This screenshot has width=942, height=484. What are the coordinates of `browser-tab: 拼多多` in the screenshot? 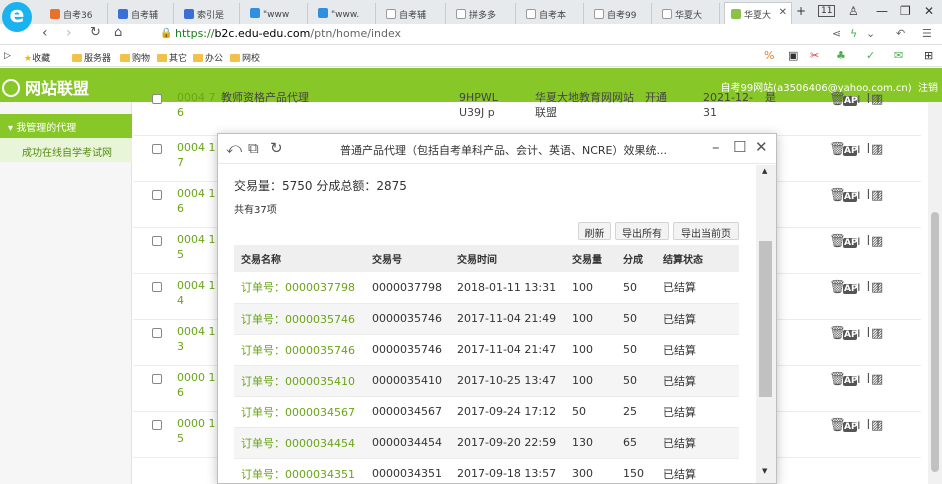 It's located at (483, 13).